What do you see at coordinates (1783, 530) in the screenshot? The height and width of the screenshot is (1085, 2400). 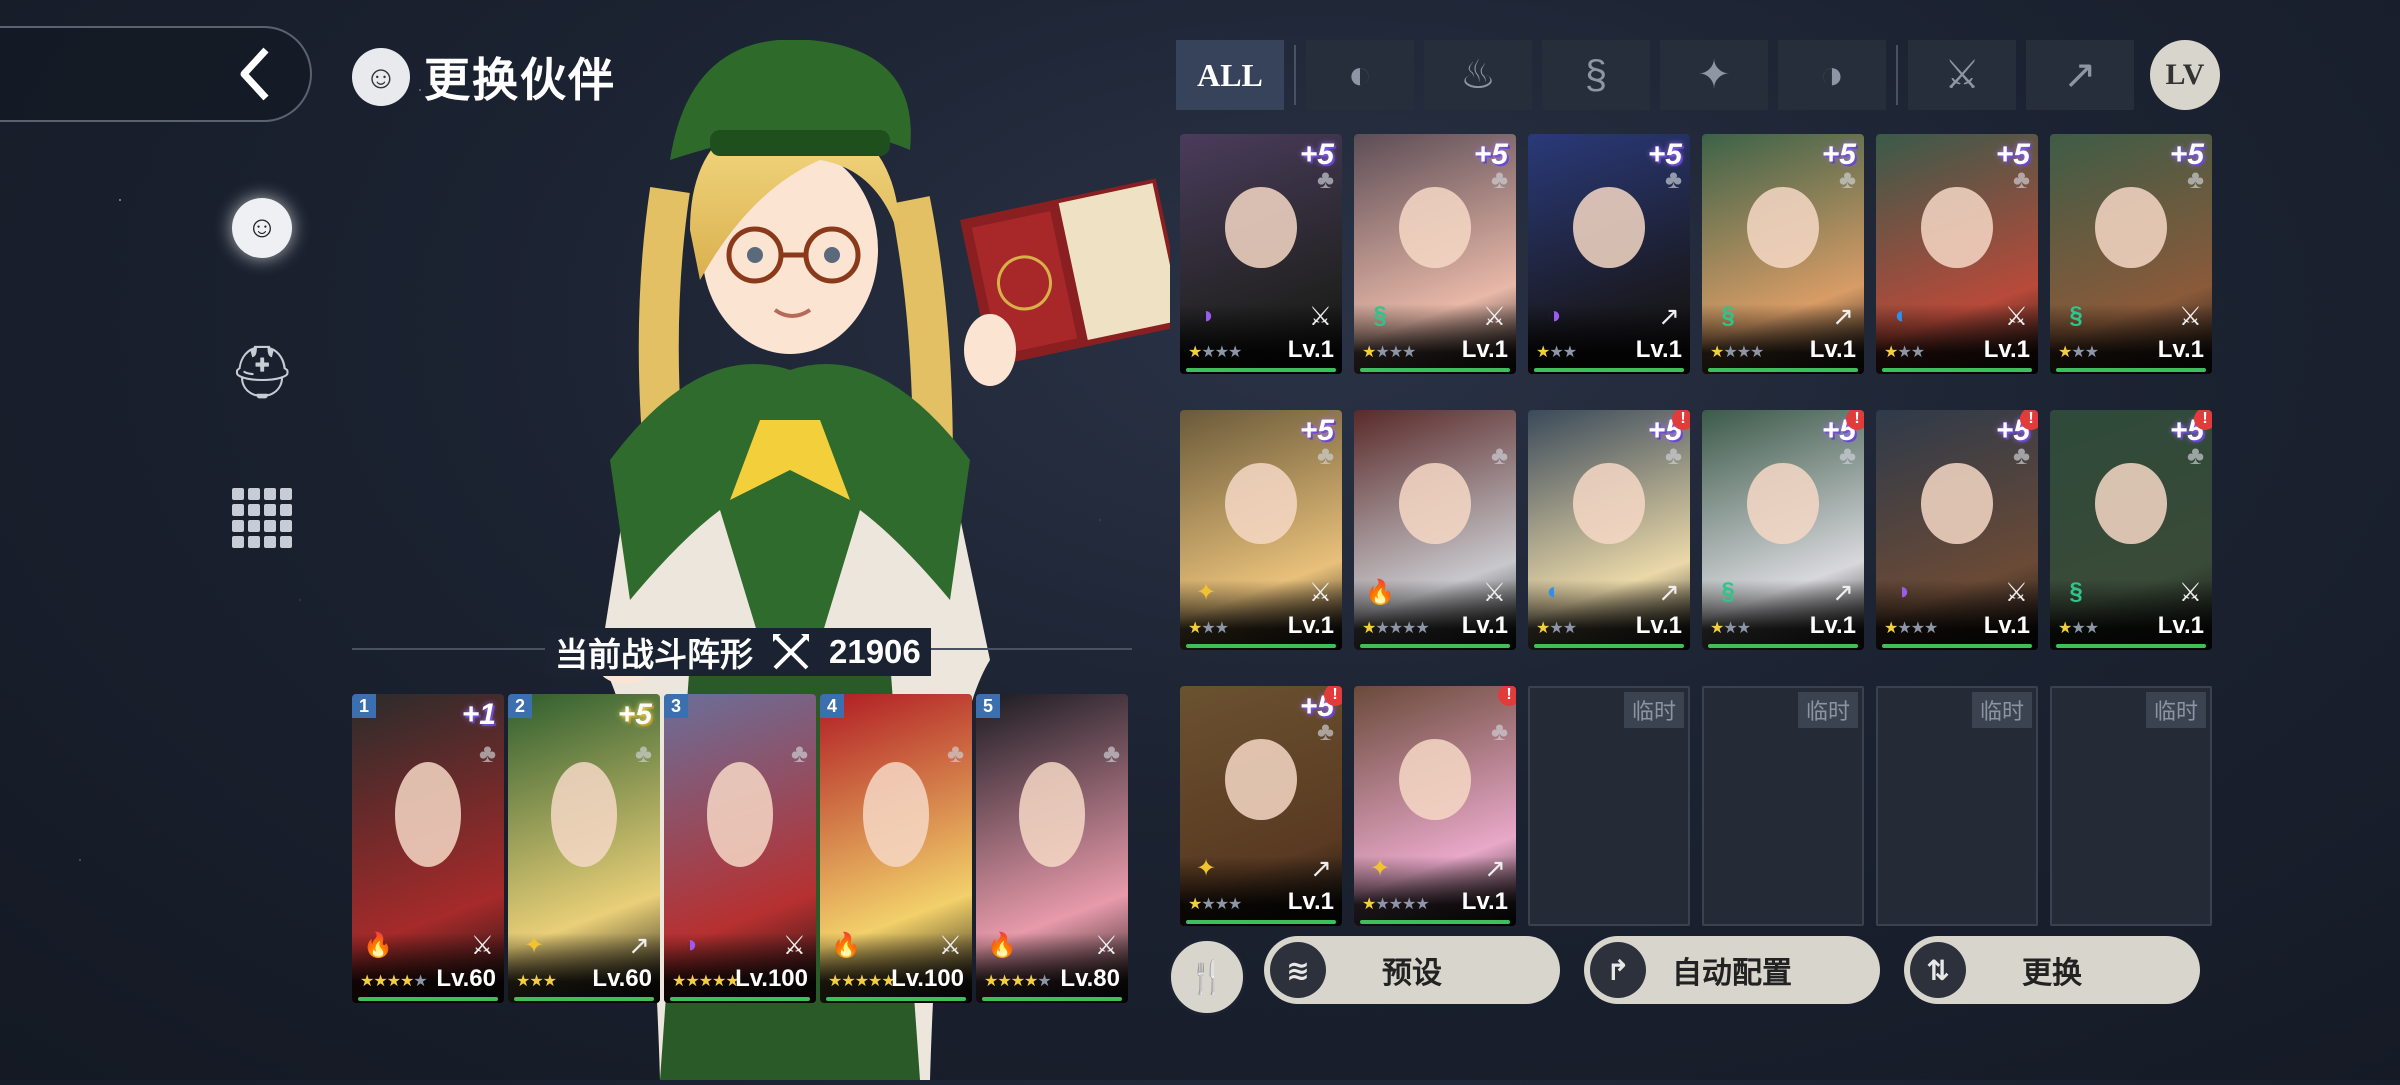 I see `companion-card: +5 ♣! § ↗ ★★★ Lv.1` at bounding box center [1783, 530].